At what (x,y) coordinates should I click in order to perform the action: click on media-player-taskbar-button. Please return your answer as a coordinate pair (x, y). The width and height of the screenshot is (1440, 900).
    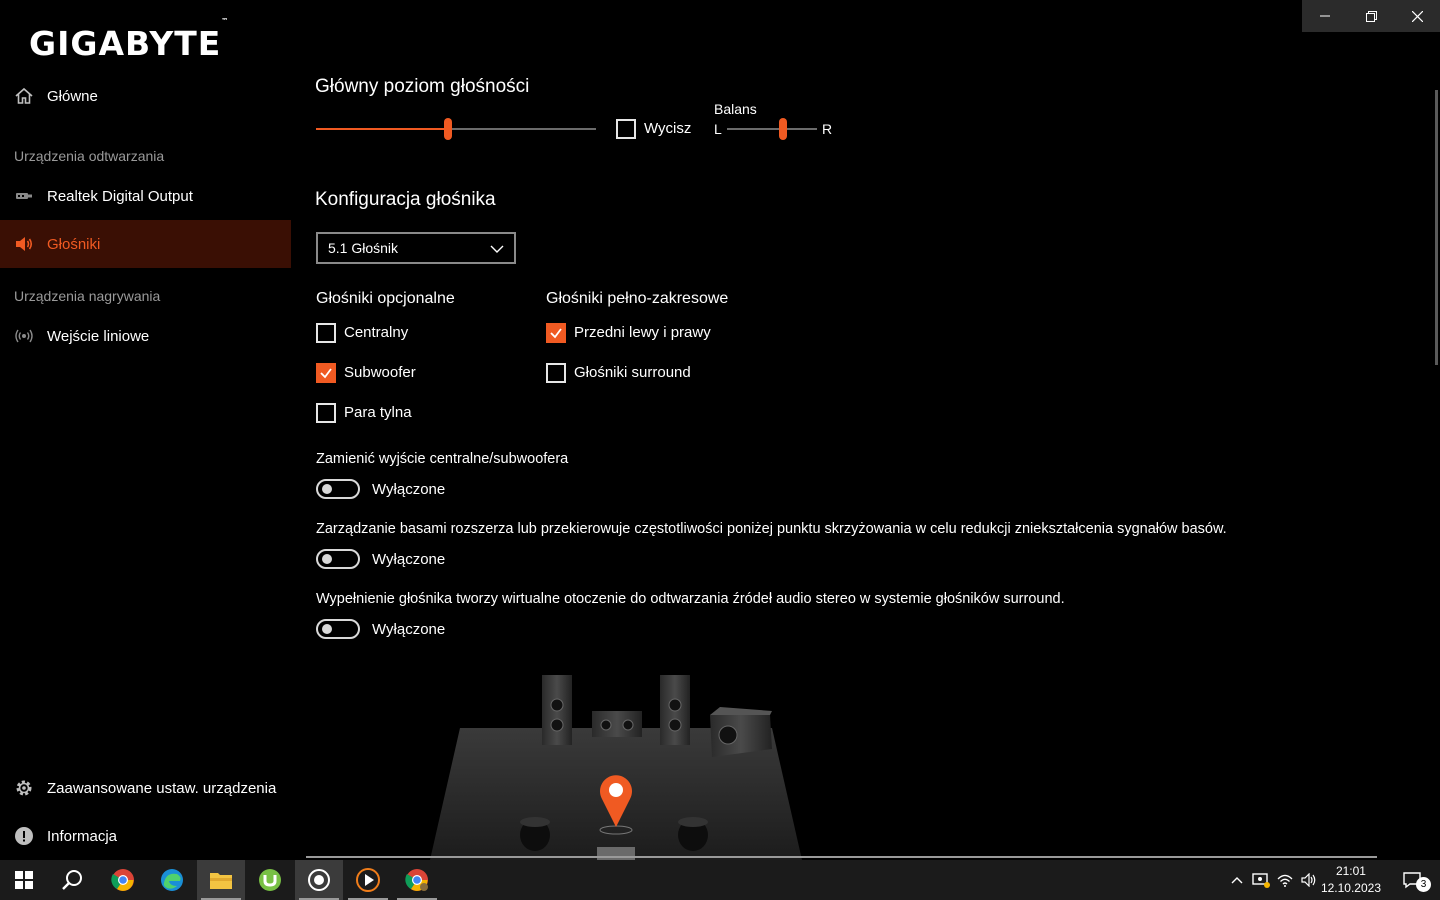
    Looking at the image, I should click on (368, 880).